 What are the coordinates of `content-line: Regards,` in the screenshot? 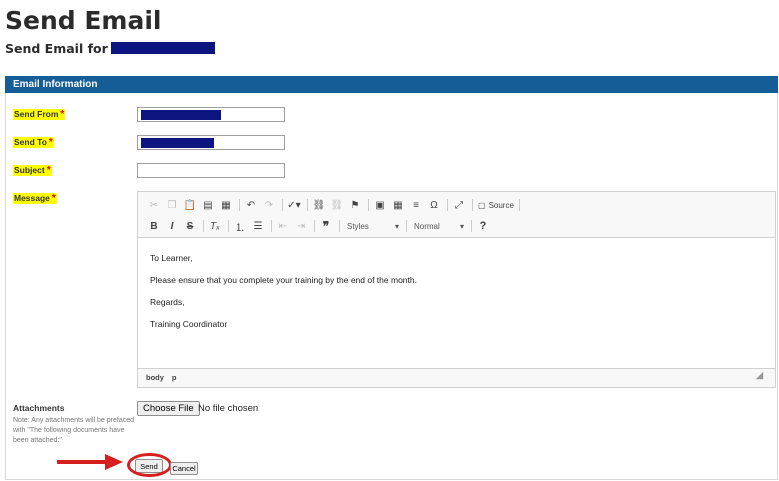 It's located at (167, 302).